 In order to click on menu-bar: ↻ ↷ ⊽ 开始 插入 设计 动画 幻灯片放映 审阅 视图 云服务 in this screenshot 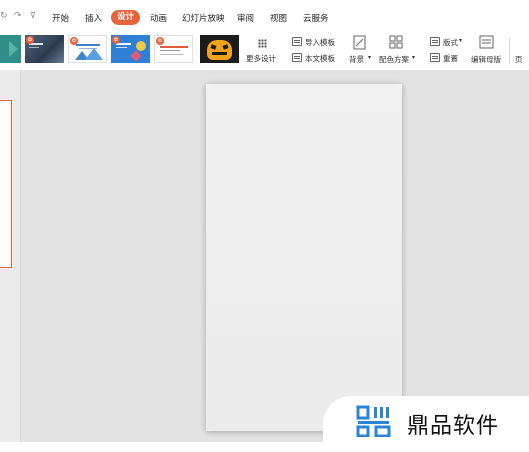, I will do `click(264, 16)`.